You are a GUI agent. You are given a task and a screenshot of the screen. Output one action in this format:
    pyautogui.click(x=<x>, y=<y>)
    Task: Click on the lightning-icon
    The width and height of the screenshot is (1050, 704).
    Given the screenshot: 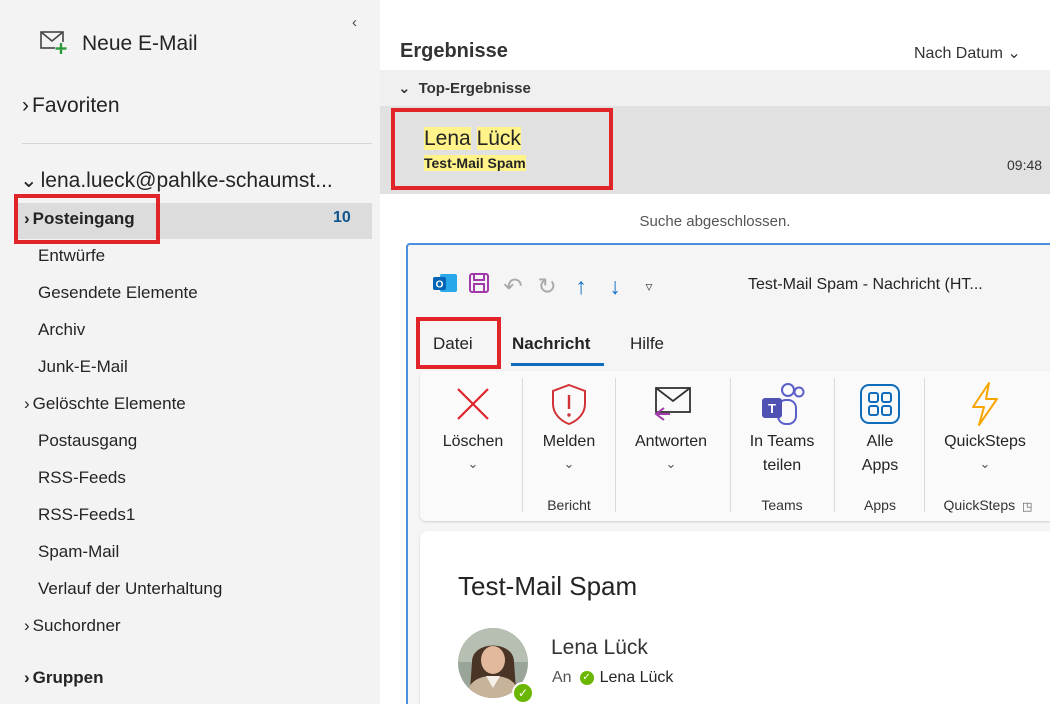 What is the action you would take?
    pyautogui.click(x=985, y=404)
    